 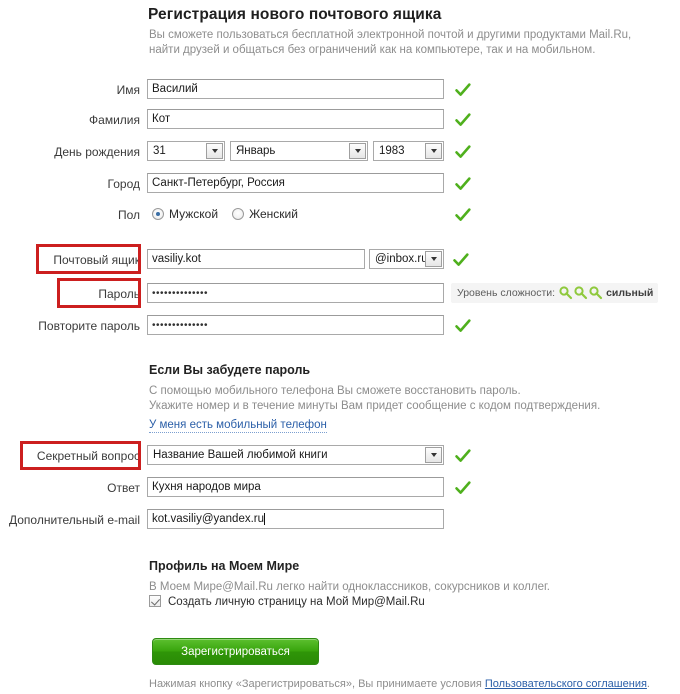 What do you see at coordinates (265, 519) in the screenshot?
I see `text-caret` at bounding box center [265, 519].